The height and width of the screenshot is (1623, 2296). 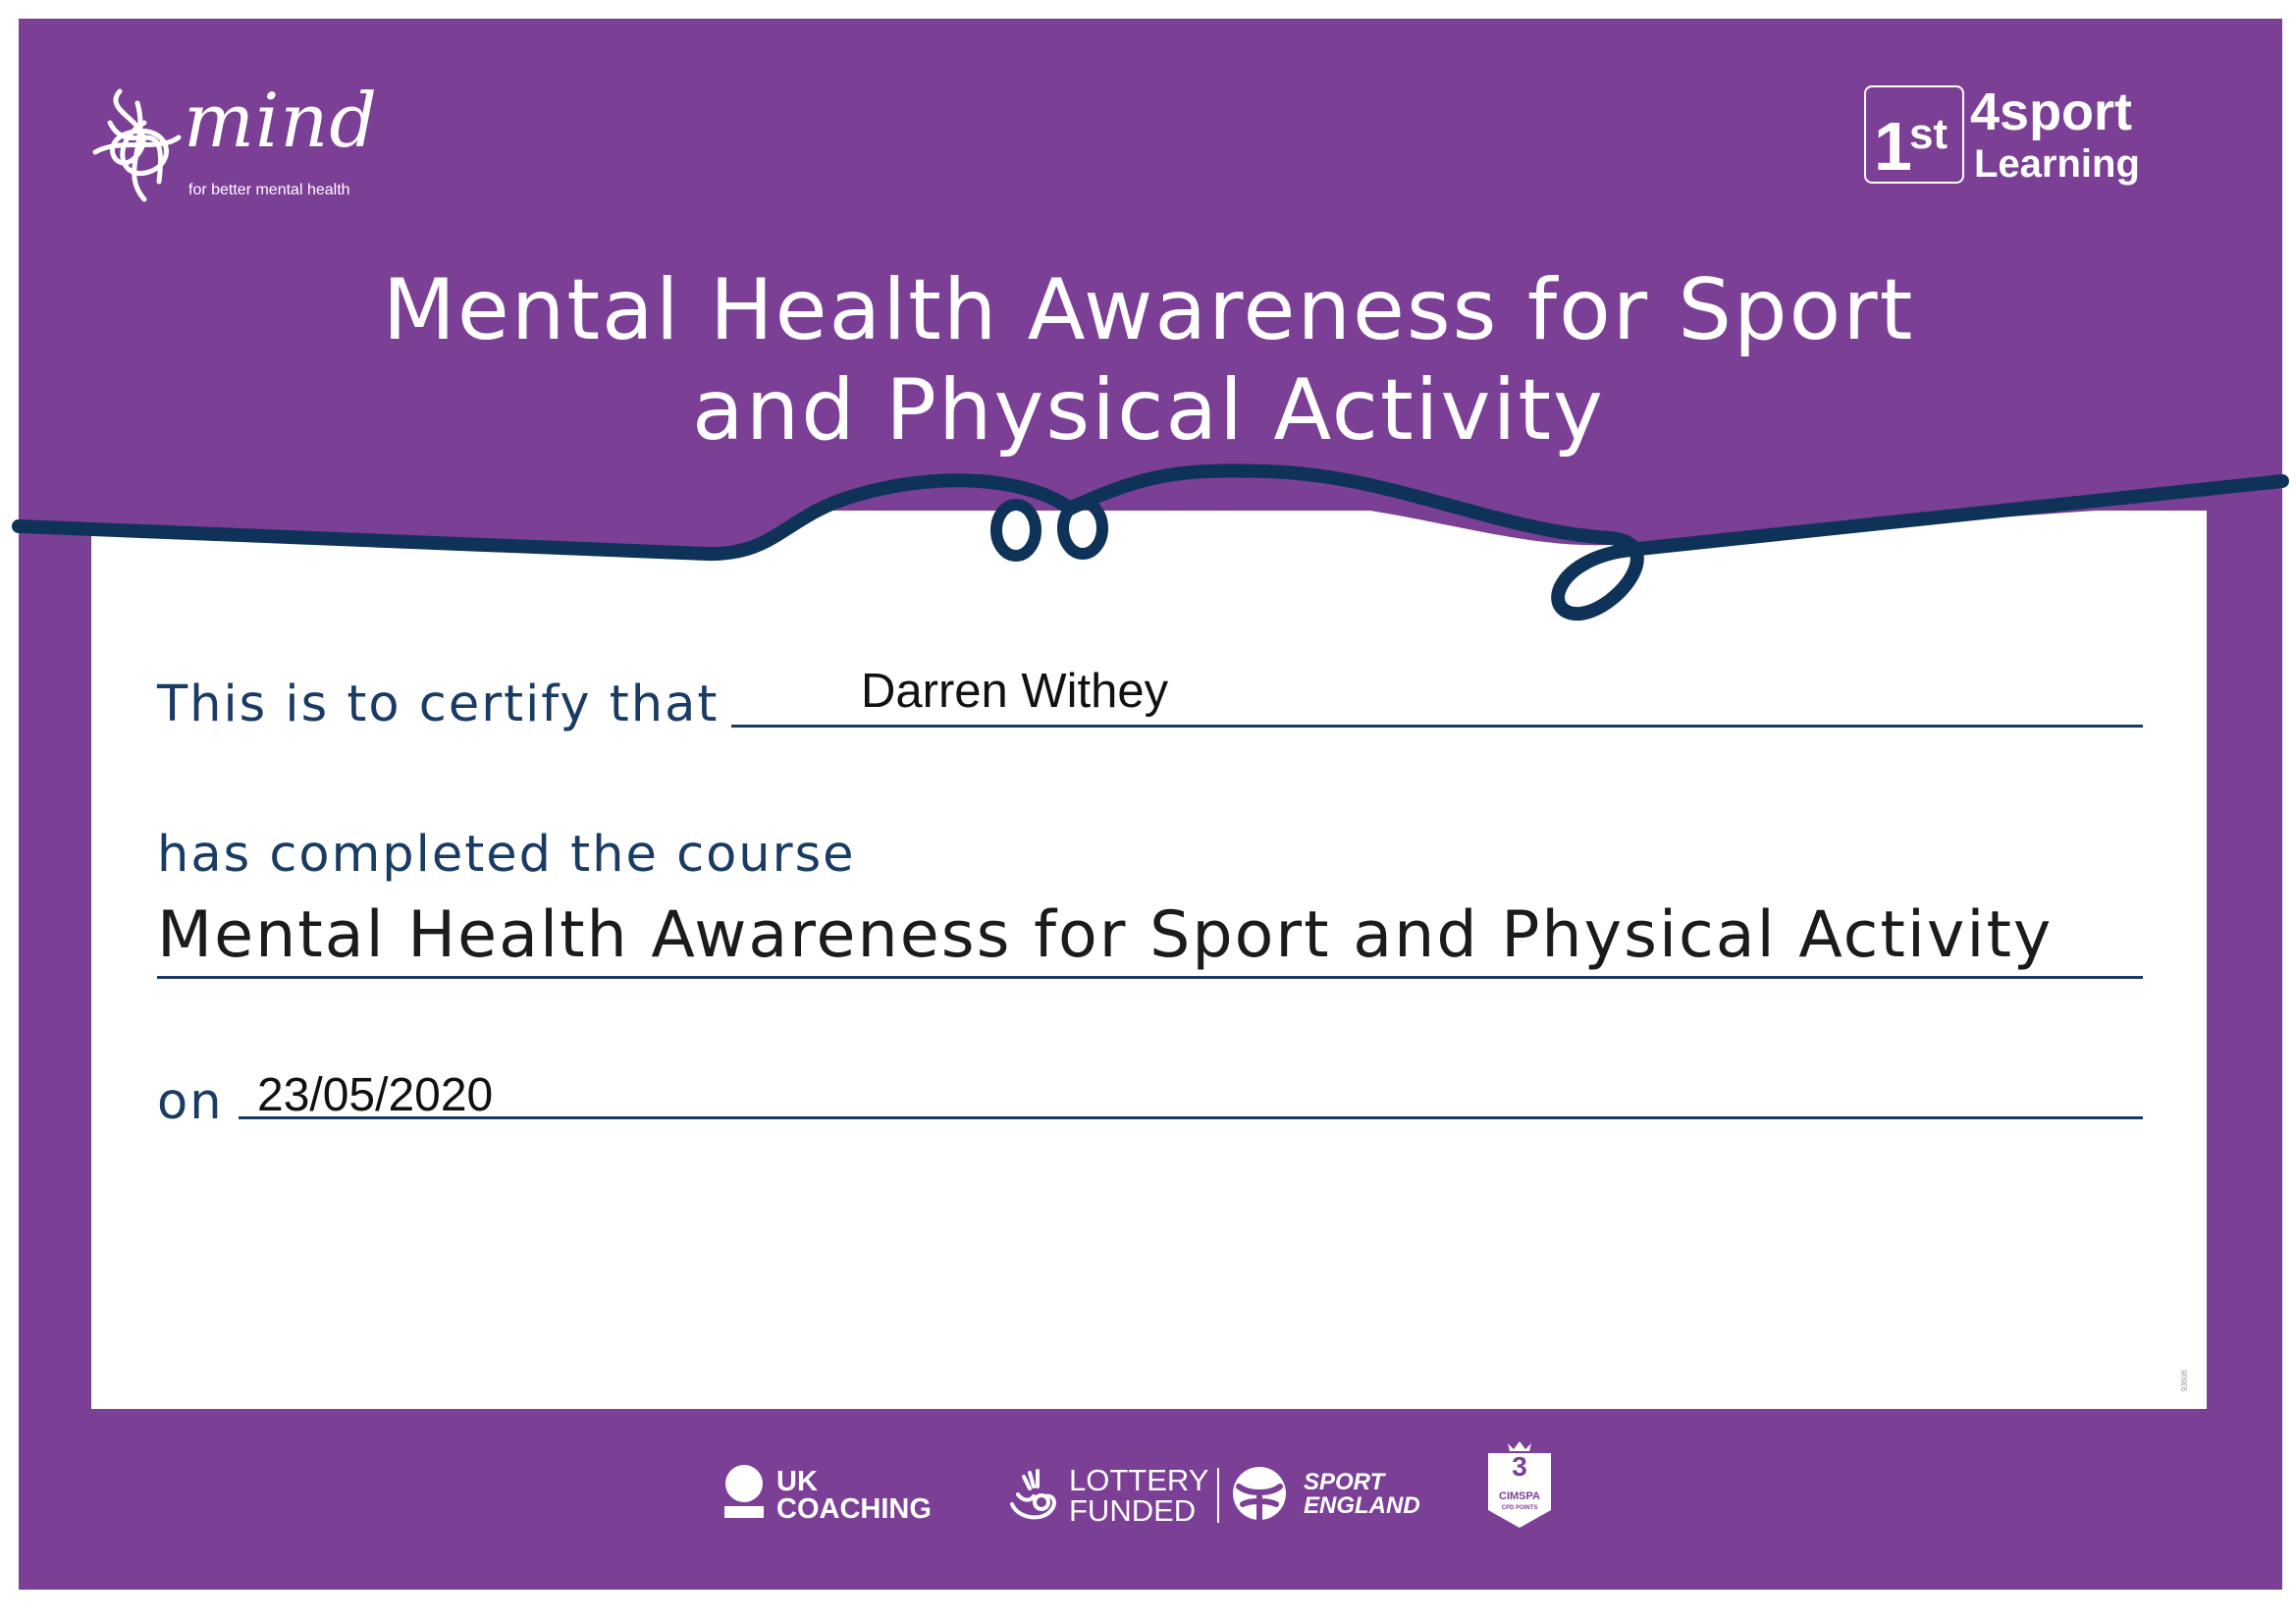 What do you see at coordinates (1519, 1484) in the screenshot?
I see `cimspa-cpd-logo: 3 CIMSPA CPD POINTS` at bounding box center [1519, 1484].